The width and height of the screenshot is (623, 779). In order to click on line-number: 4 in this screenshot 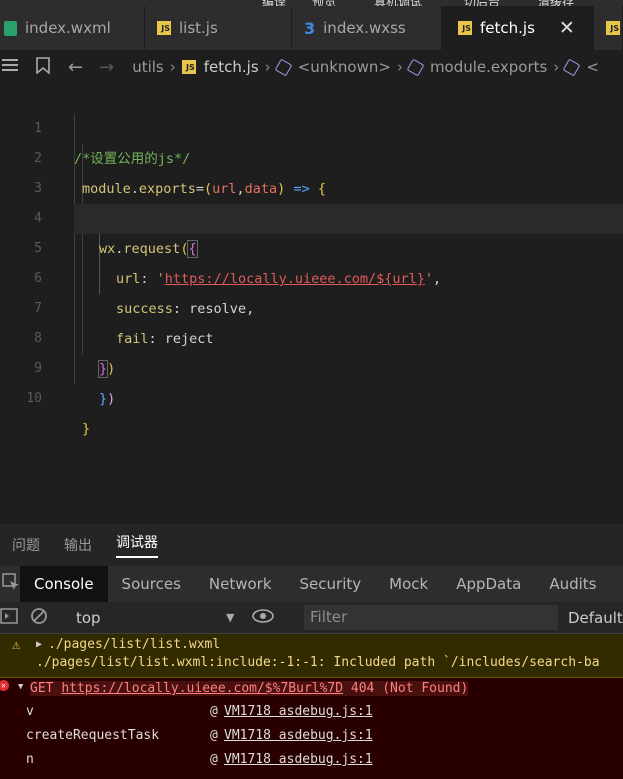, I will do `click(38, 218)`.